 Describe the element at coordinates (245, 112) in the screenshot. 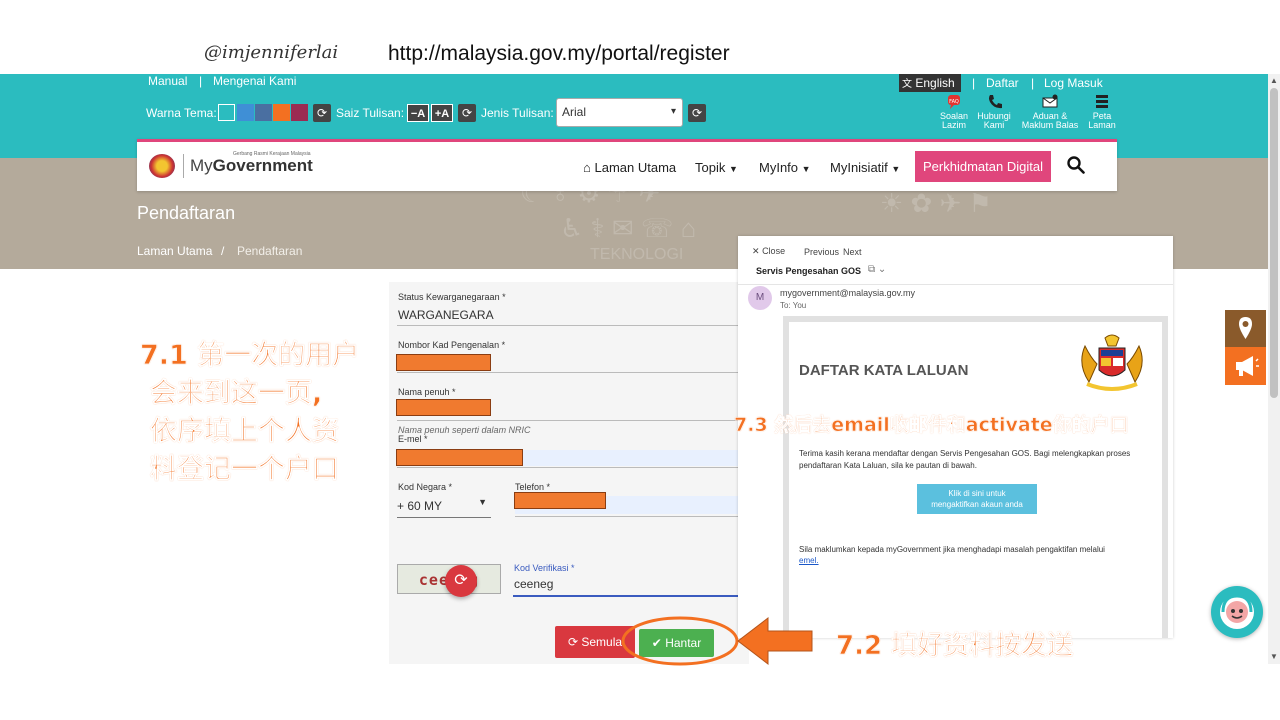

I see `theme-swatch-blue` at that location.